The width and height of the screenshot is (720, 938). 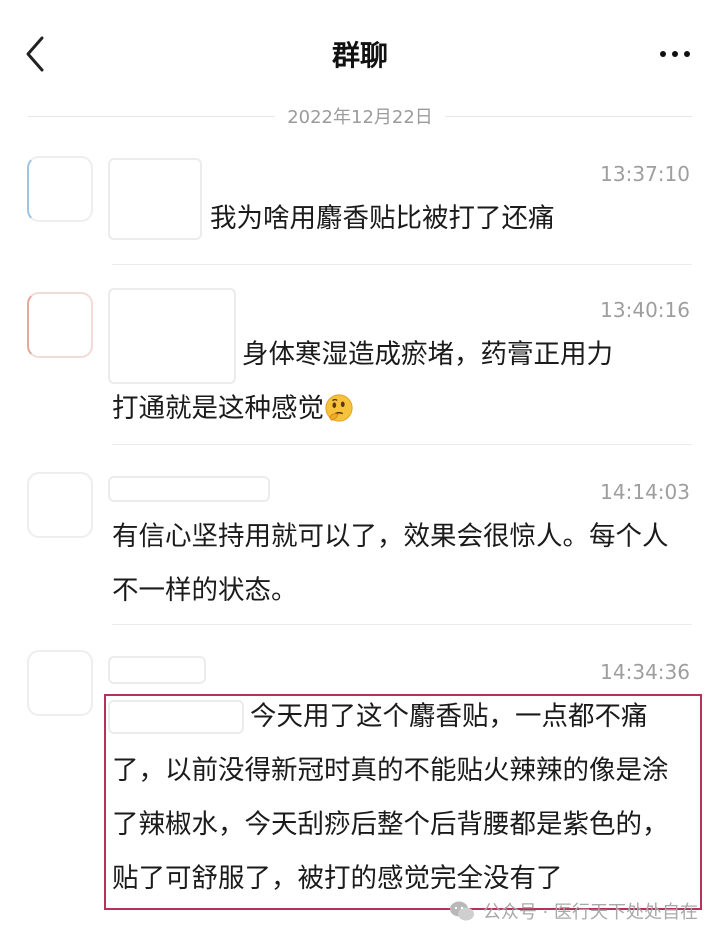 I want to click on watermark: 公众号 · 医行天下处处自在, so click(x=573, y=911).